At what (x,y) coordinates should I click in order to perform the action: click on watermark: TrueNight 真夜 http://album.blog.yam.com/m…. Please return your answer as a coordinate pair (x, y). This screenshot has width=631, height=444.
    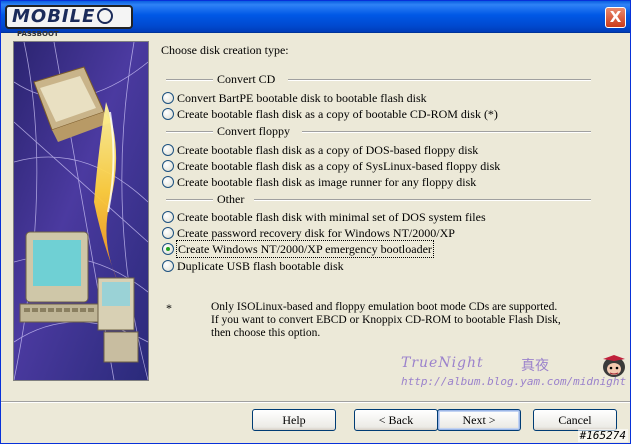
    Looking at the image, I should click on (515, 373).